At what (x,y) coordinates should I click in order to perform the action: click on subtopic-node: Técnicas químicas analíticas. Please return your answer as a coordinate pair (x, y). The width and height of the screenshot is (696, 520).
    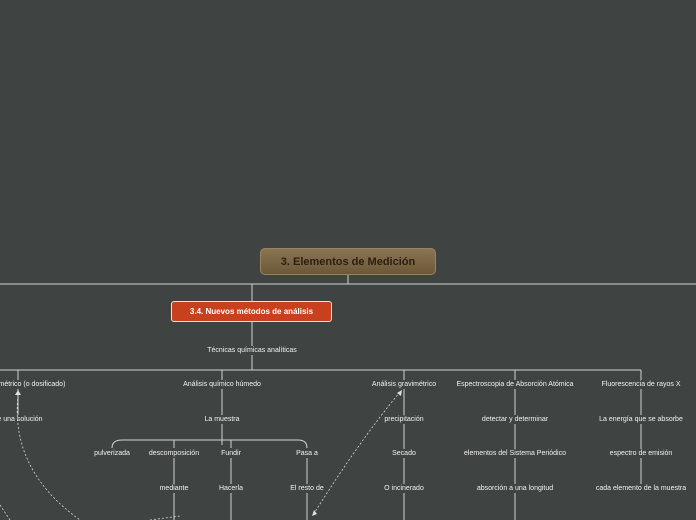
    Looking at the image, I should click on (251, 350).